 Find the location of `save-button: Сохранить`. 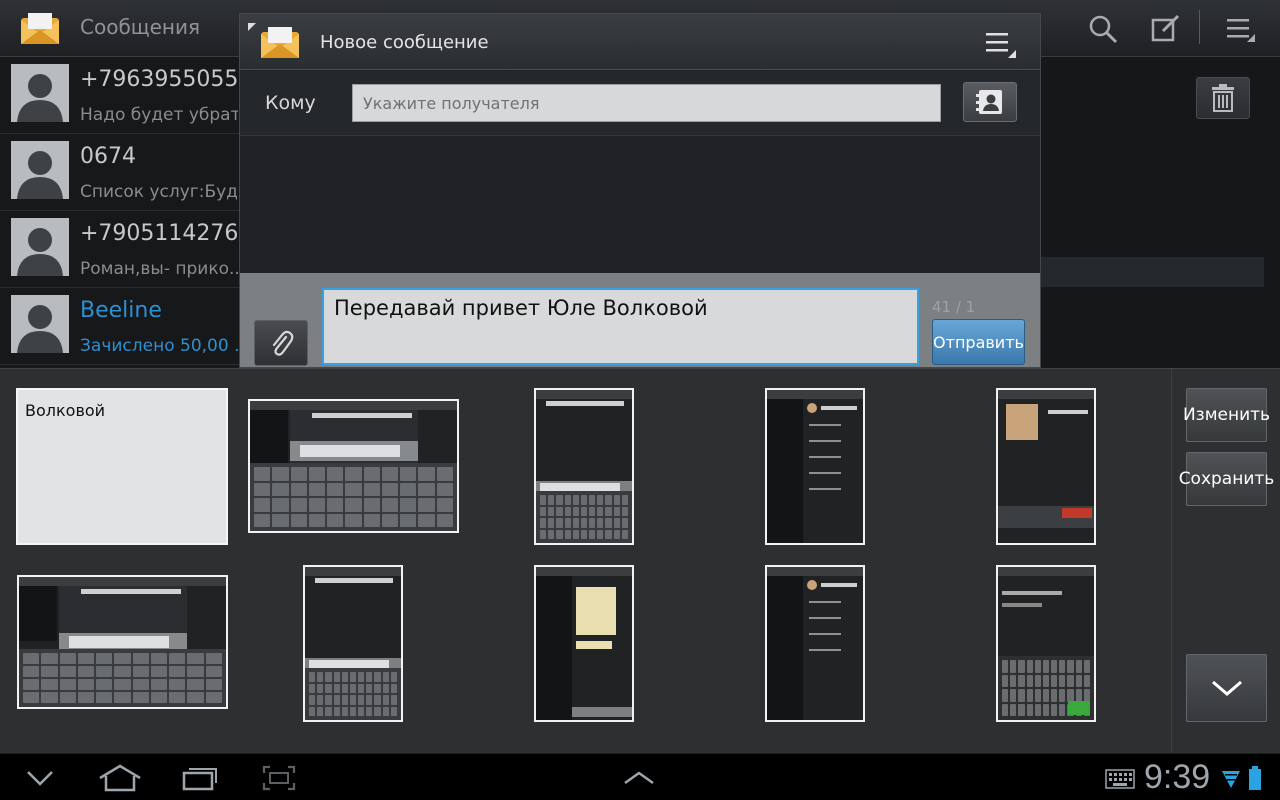

save-button: Сохранить is located at coordinates (1226, 479).